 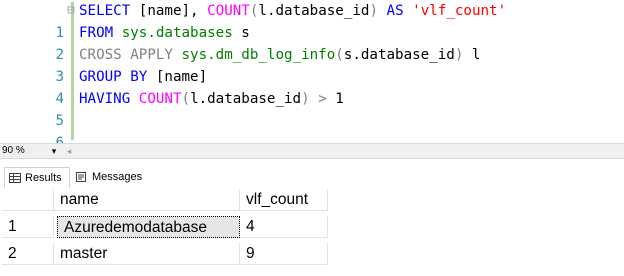 I want to click on scroll-left-icon: ◂, so click(x=69, y=151).